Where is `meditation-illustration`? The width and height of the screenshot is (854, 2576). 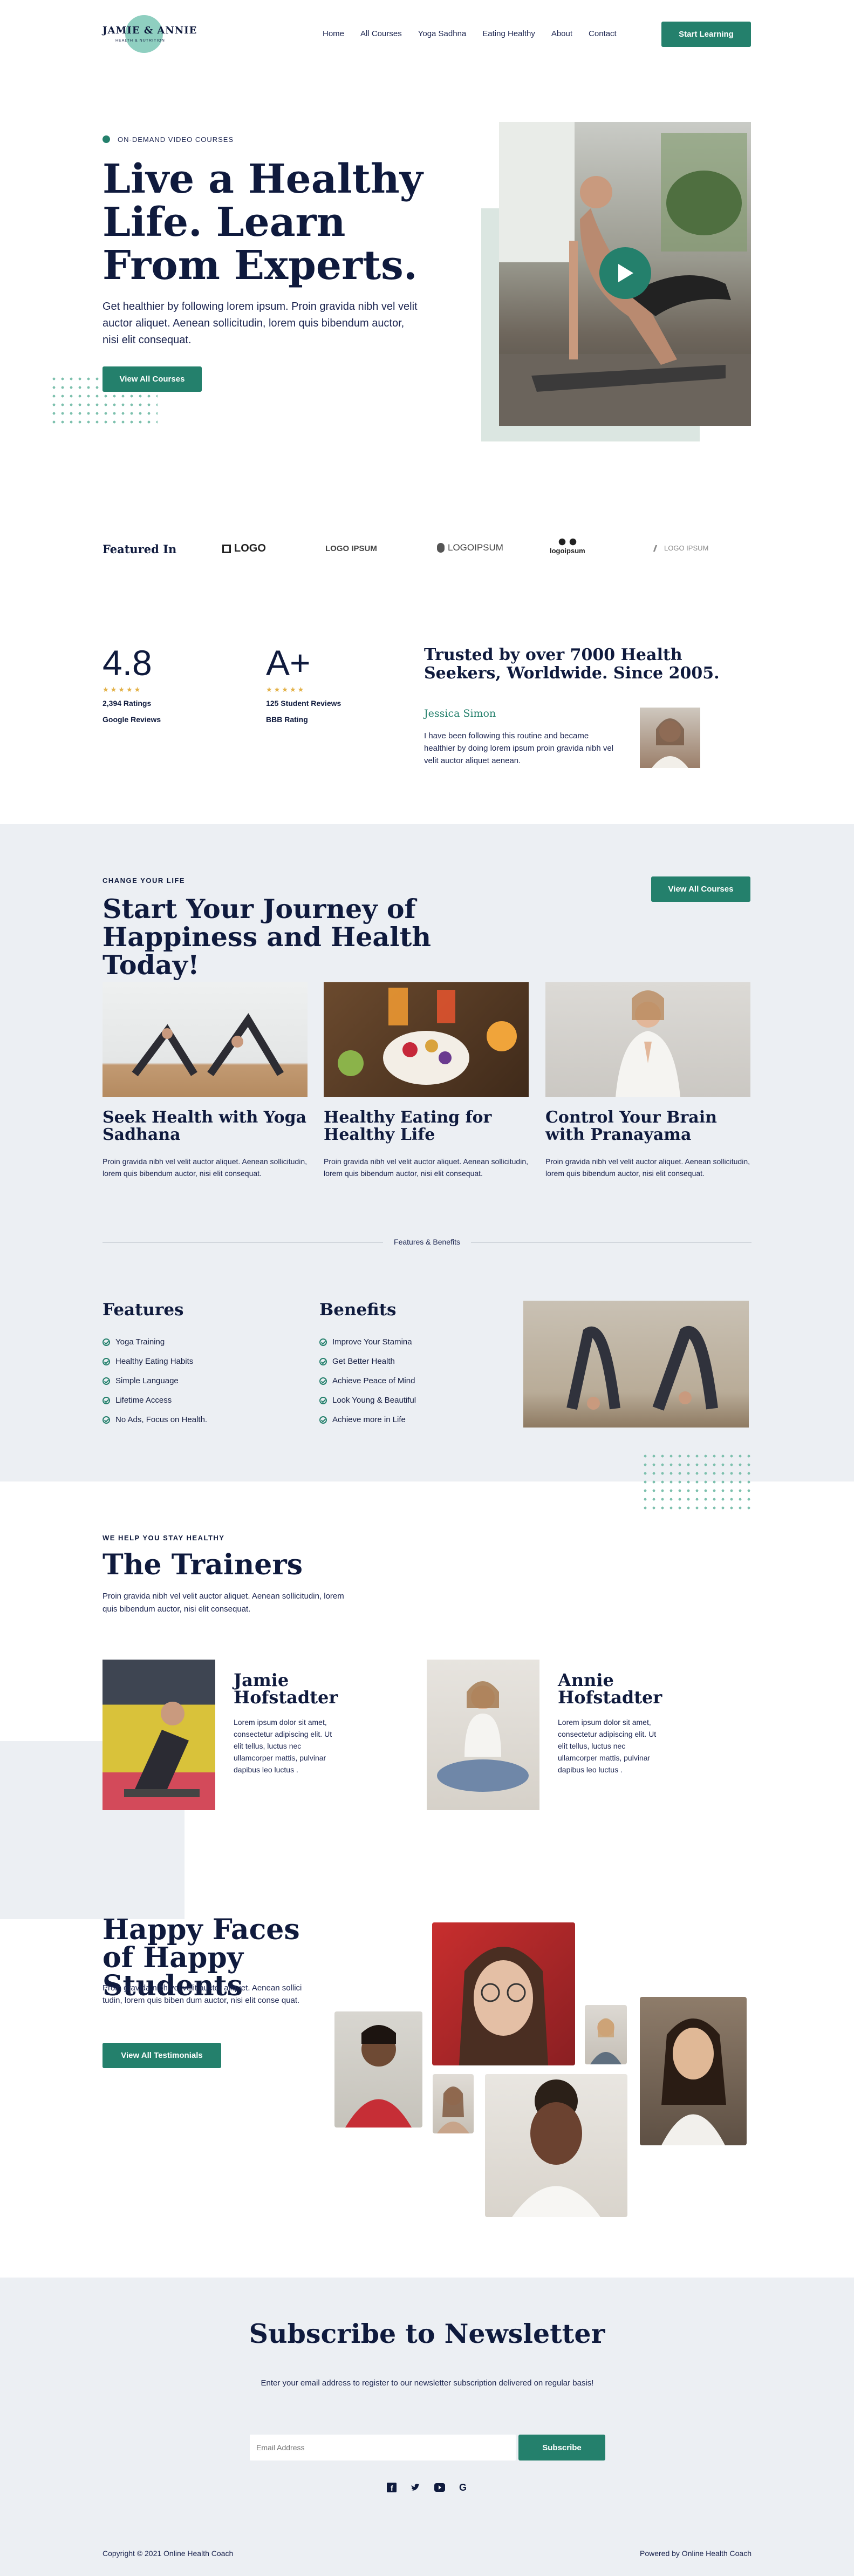 meditation-illustration is located at coordinates (648, 1043).